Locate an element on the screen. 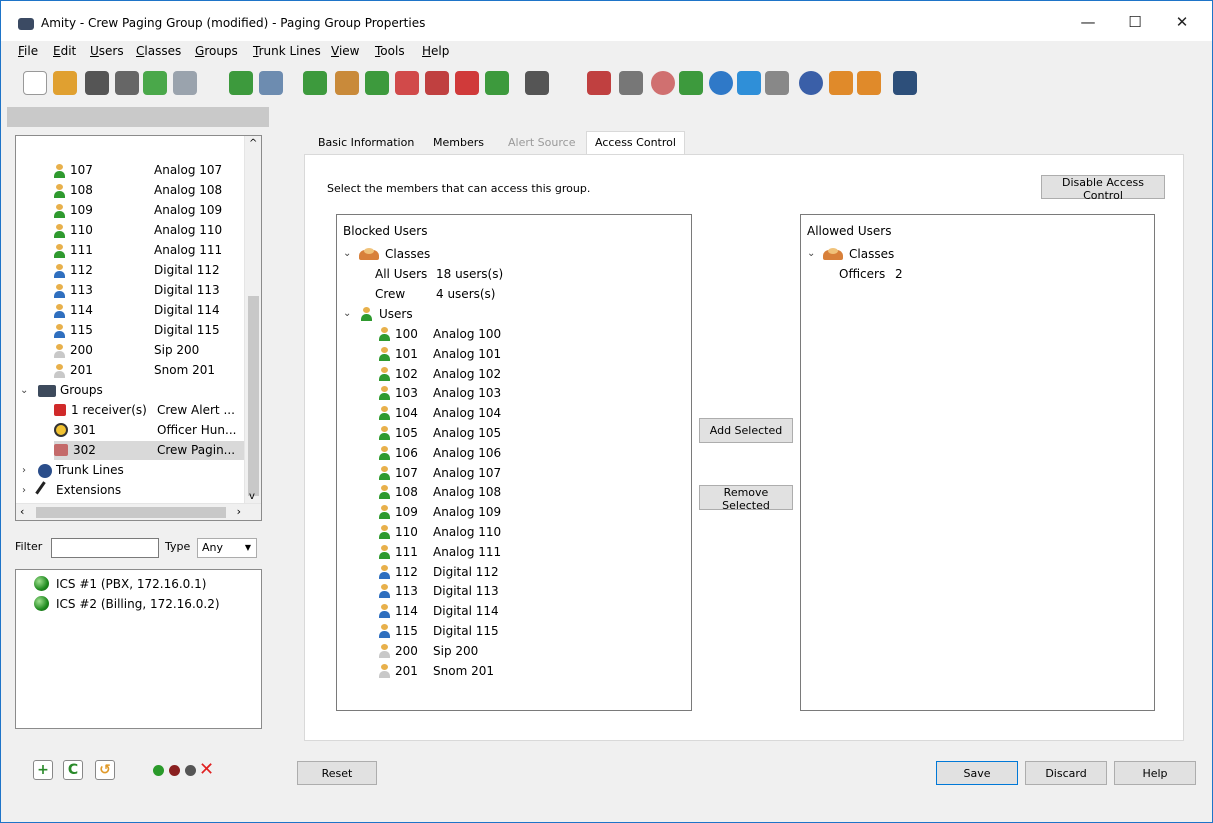 The width and height of the screenshot is (1213, 823). maximize-button: ☐ is located at coordinates (1135, 22).